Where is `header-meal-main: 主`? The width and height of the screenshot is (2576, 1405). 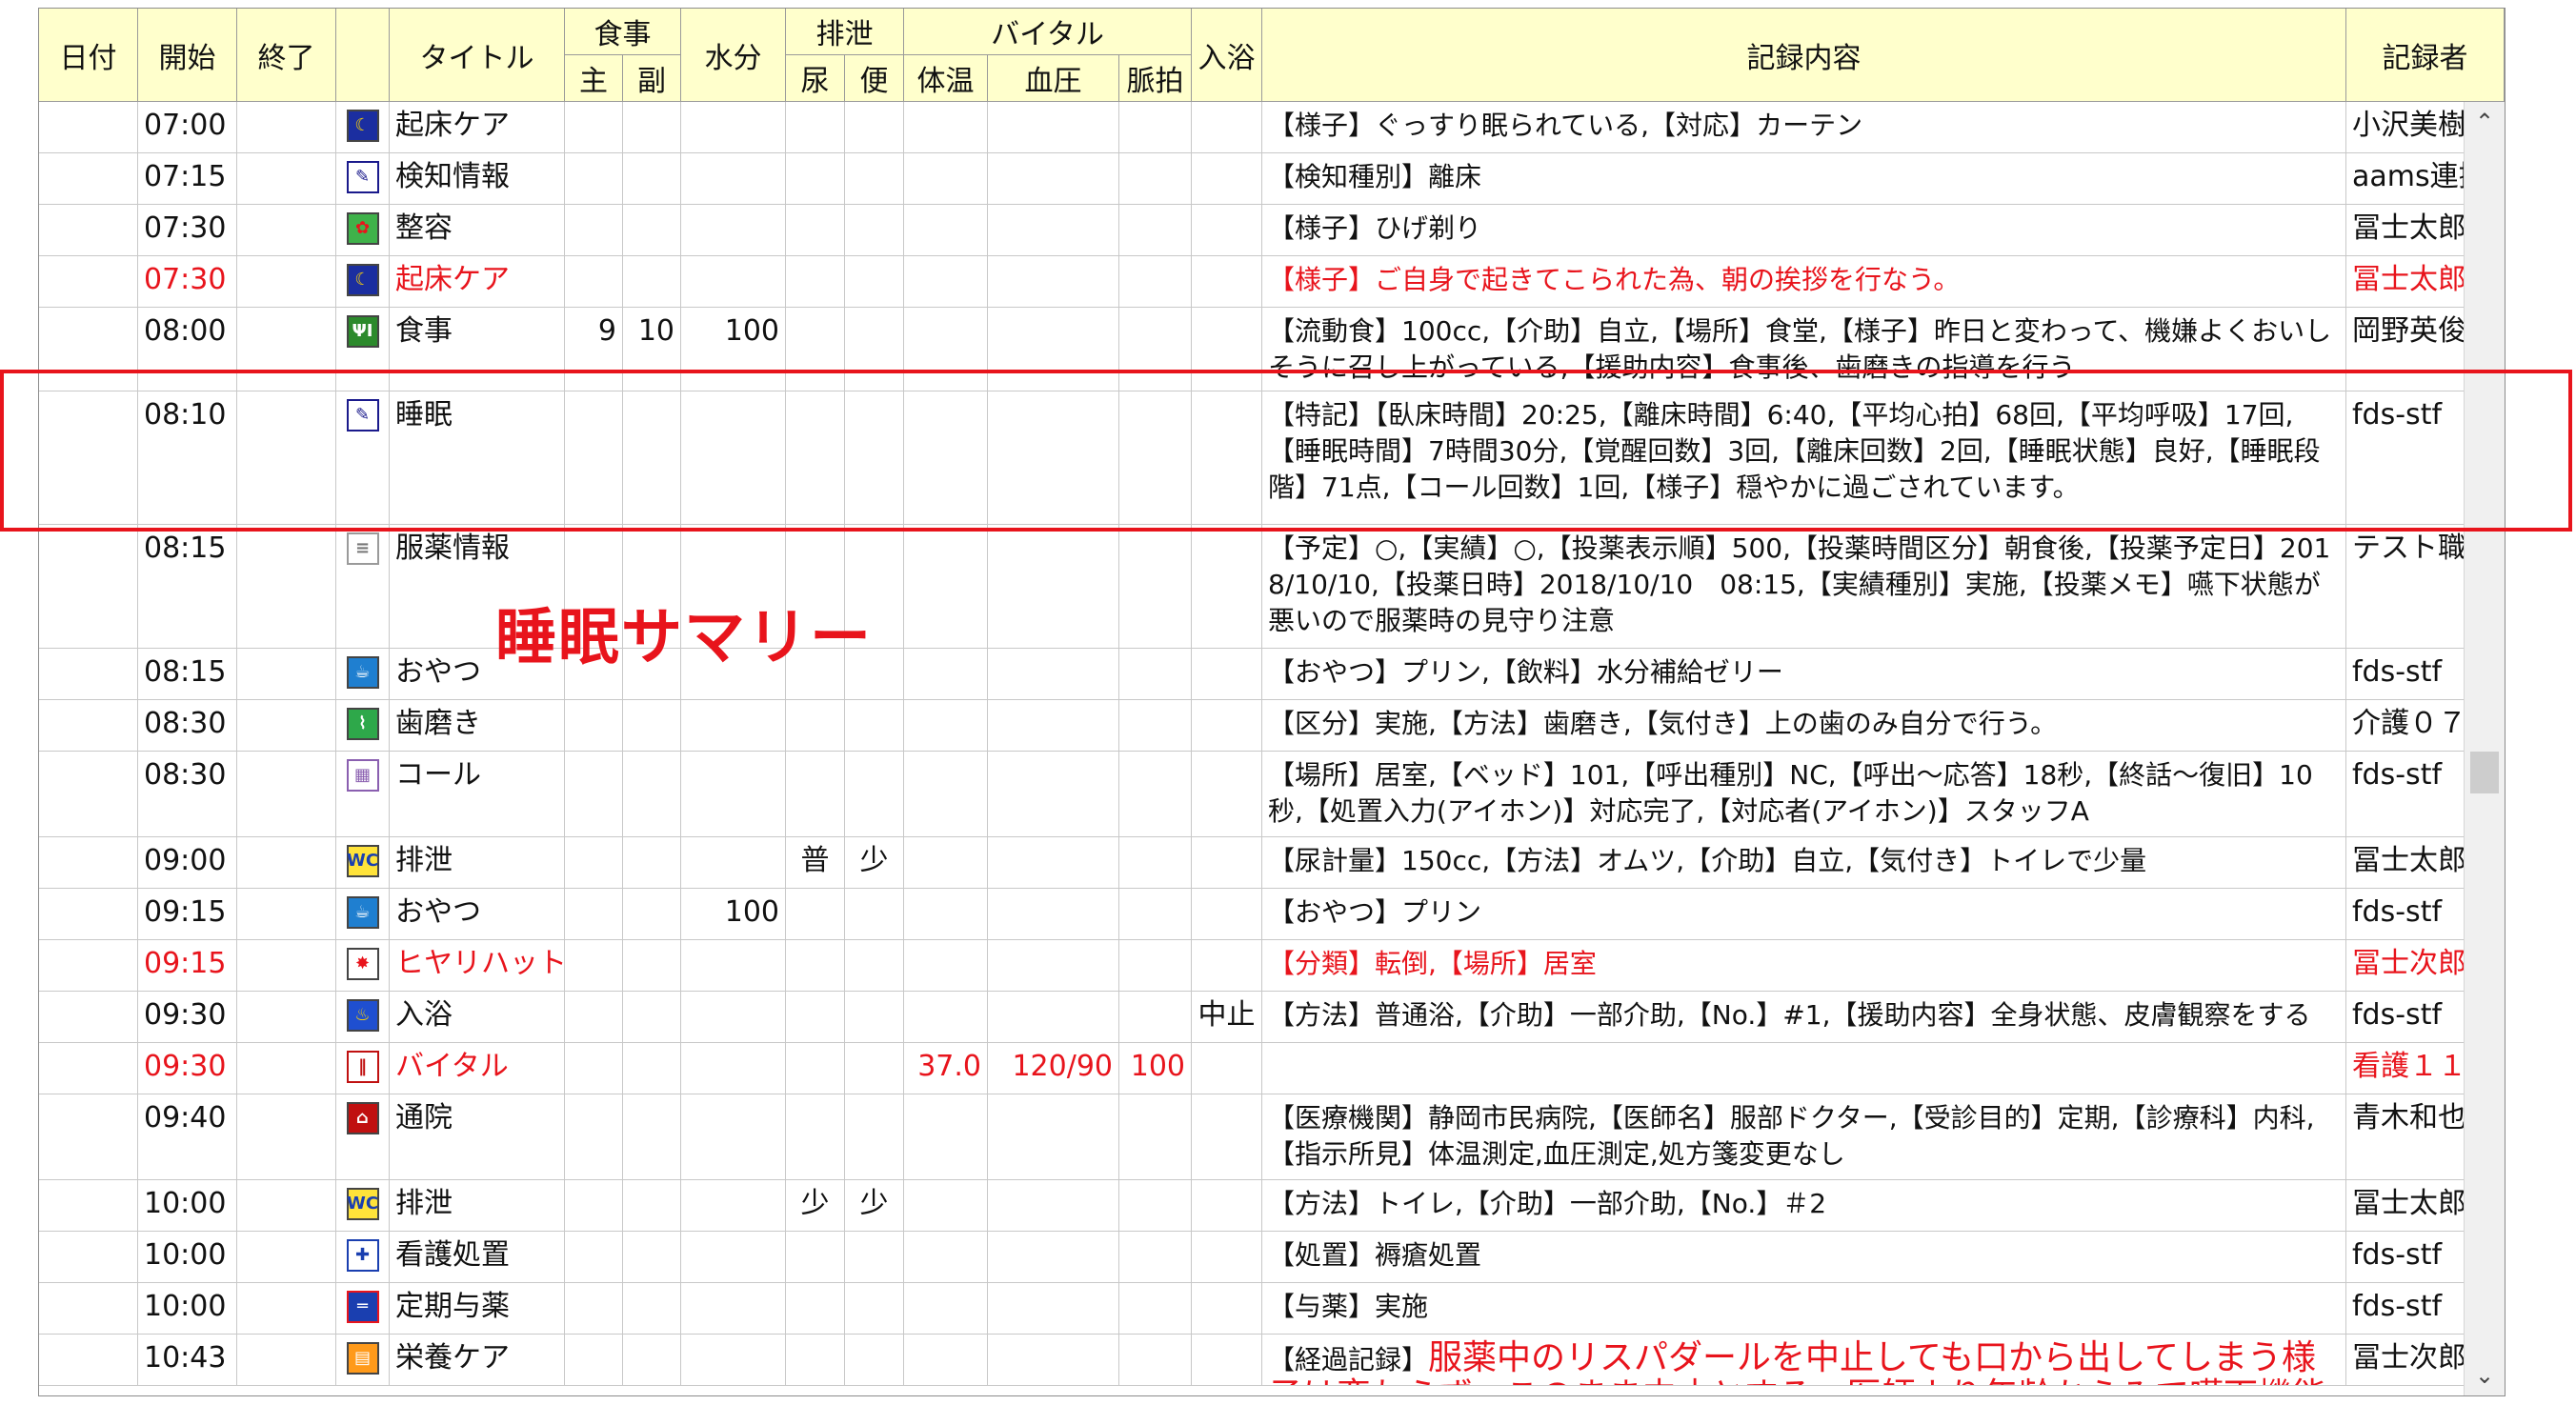 header-meal-main: 主 is located at coordinates (594, 79).